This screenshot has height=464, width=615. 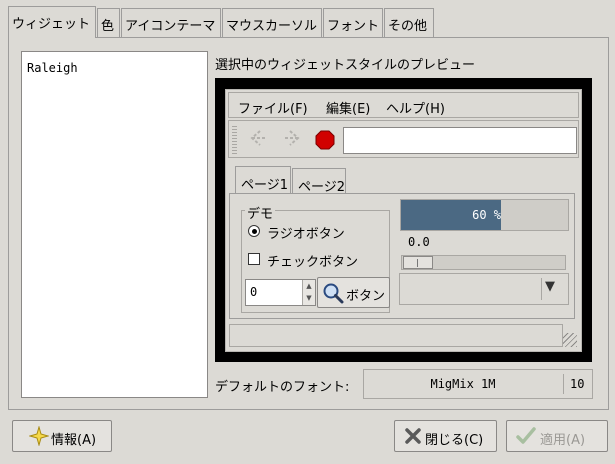 What do you see at coordinates (577, 384) in the screenshot?
I see `font-size: 10` at bounding box center [577, 384].